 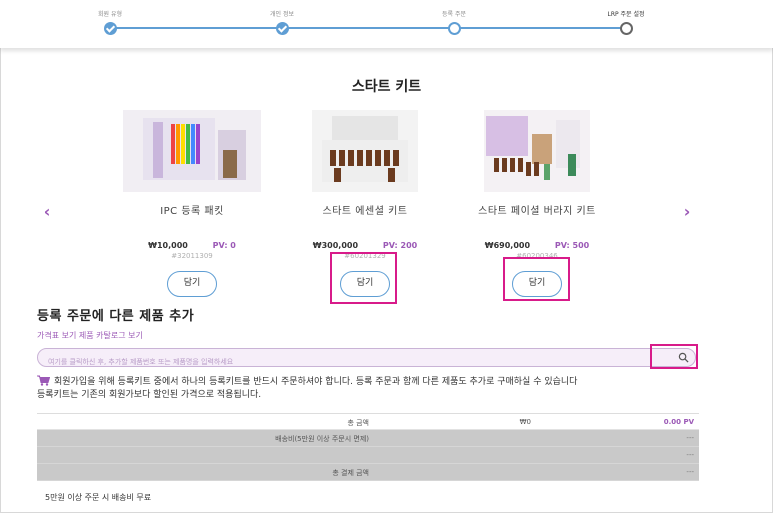 What do you see at coordinates (400, 245) in the screenshot?
I see `product-pv: PV: 200` at bounding box center [400, 245].